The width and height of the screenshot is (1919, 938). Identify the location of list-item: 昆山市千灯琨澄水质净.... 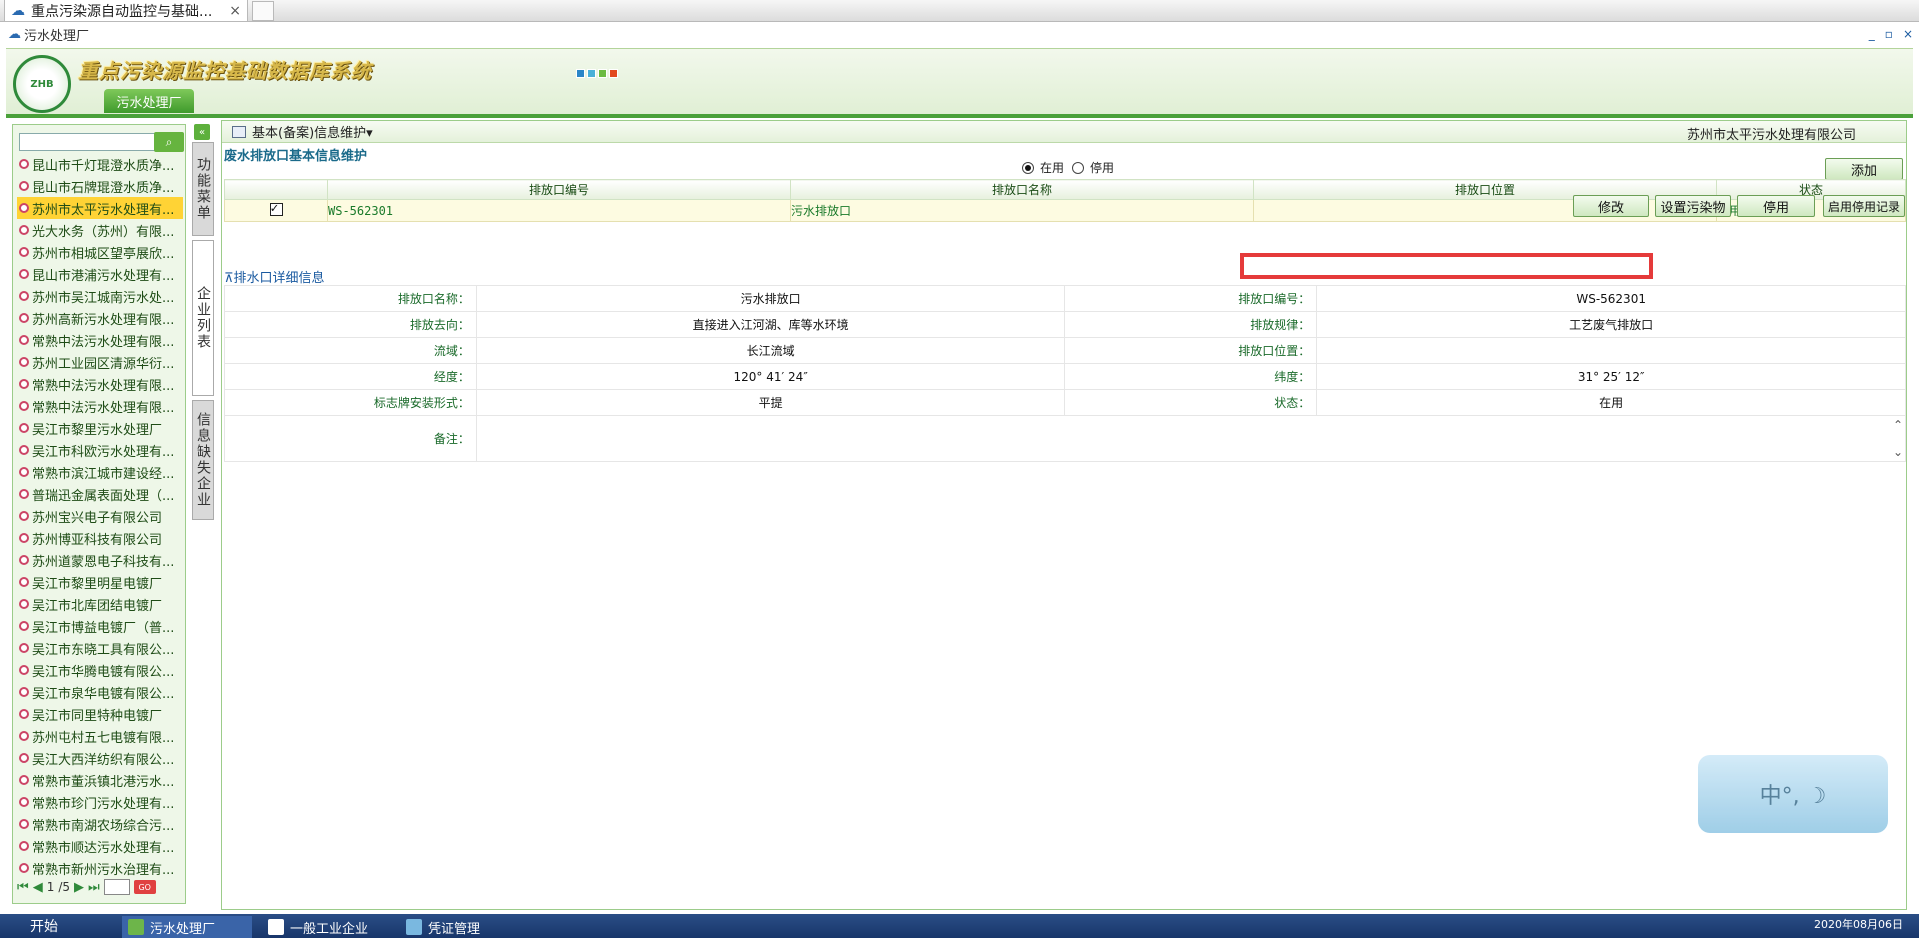
(100, 164).